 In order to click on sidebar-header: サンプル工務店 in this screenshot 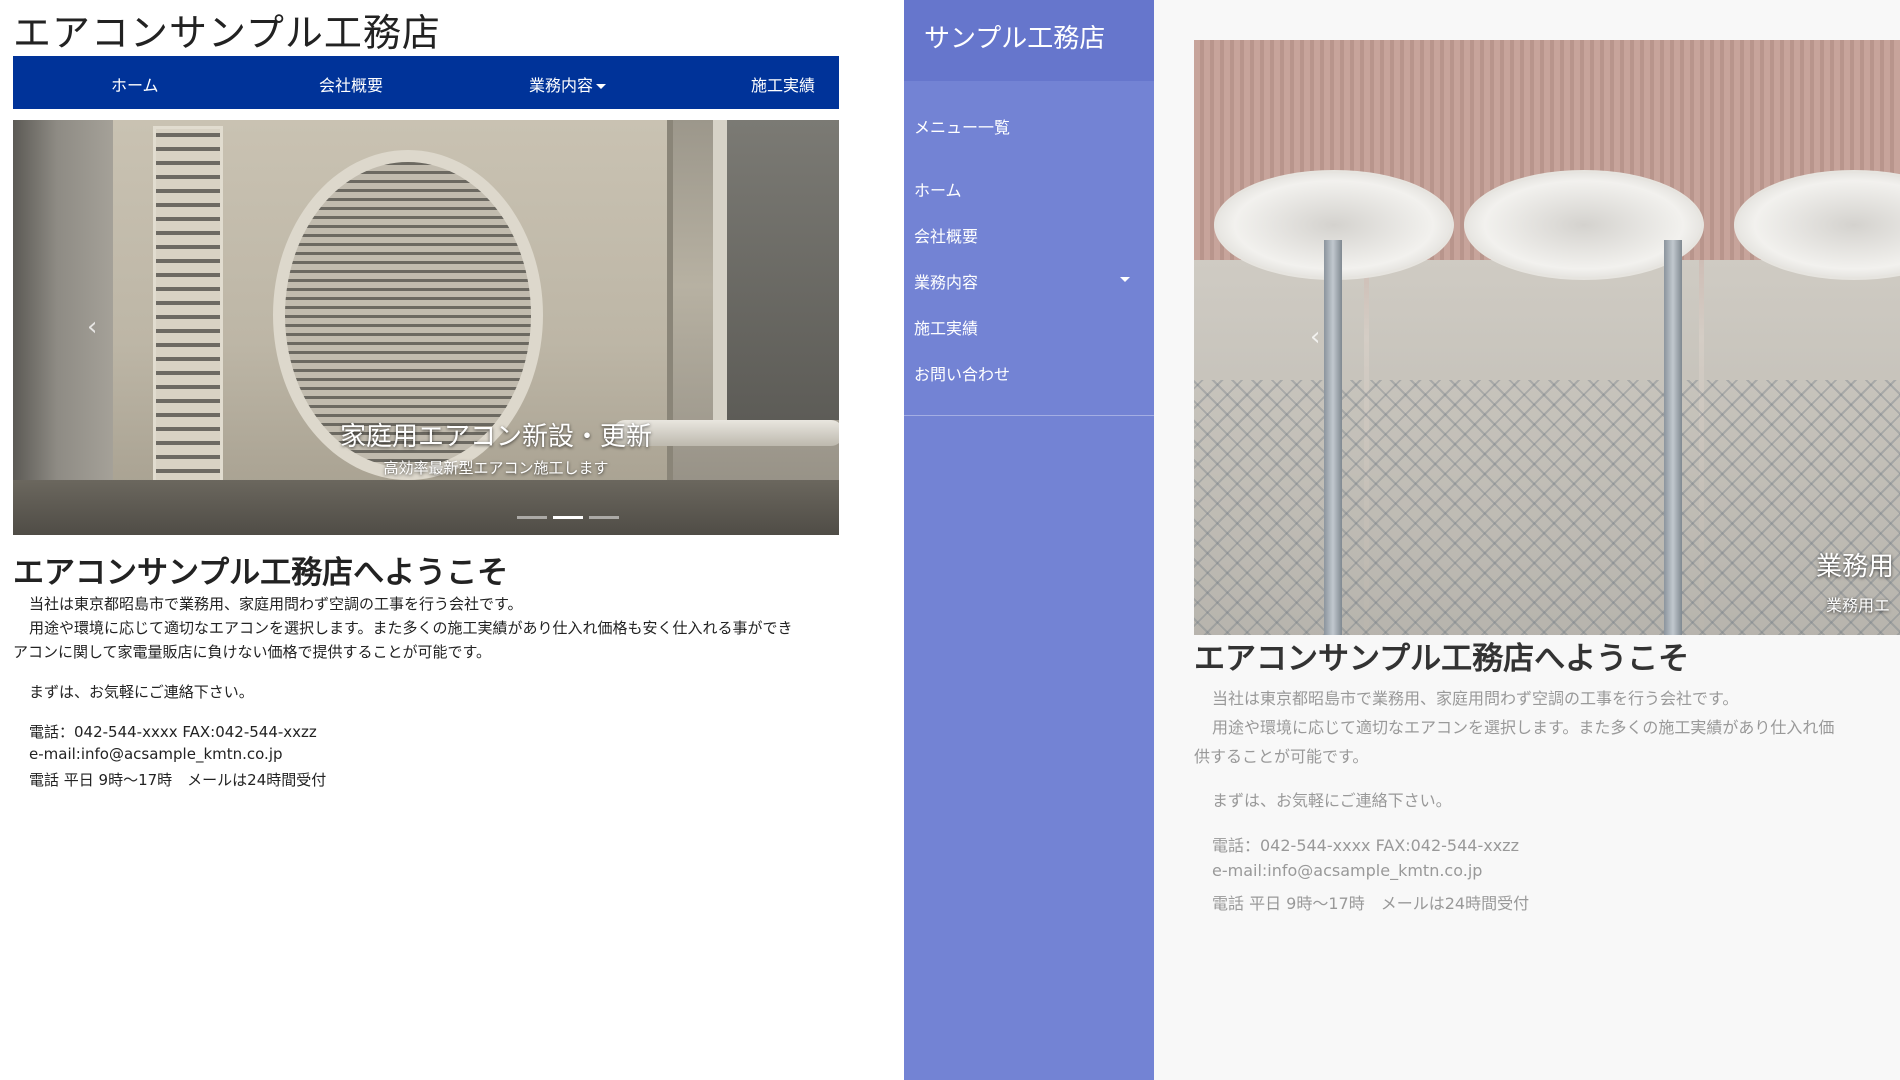, I will do `click(1029, 40)`.